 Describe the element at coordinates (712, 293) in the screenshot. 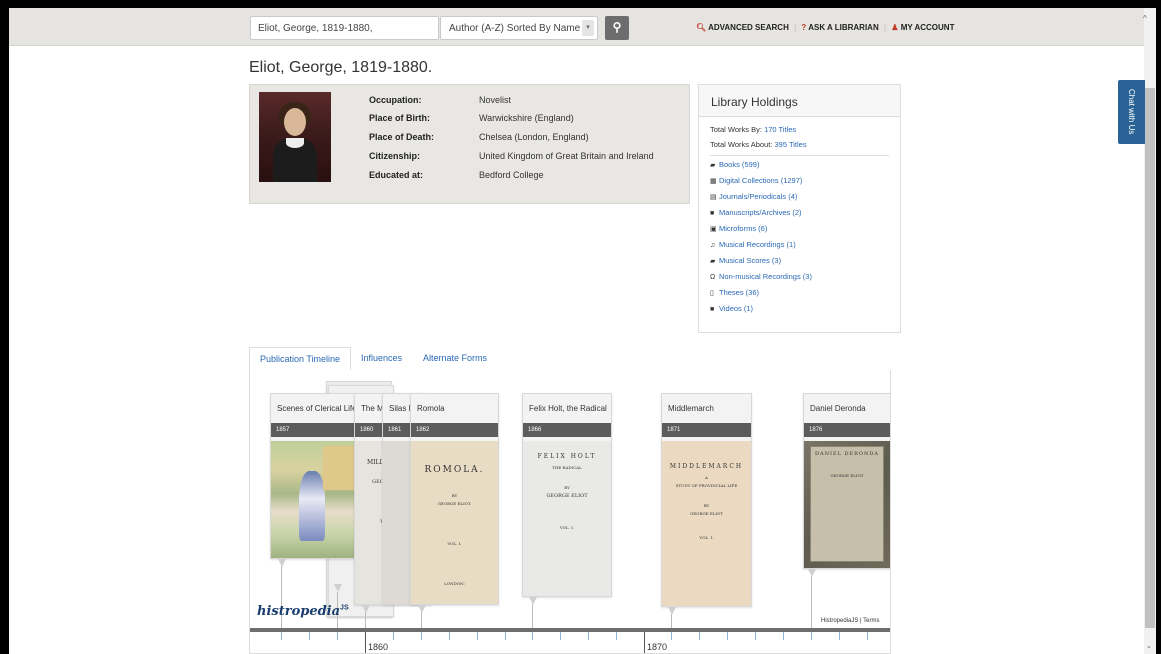

I see `document-icon: ▯` at that location.